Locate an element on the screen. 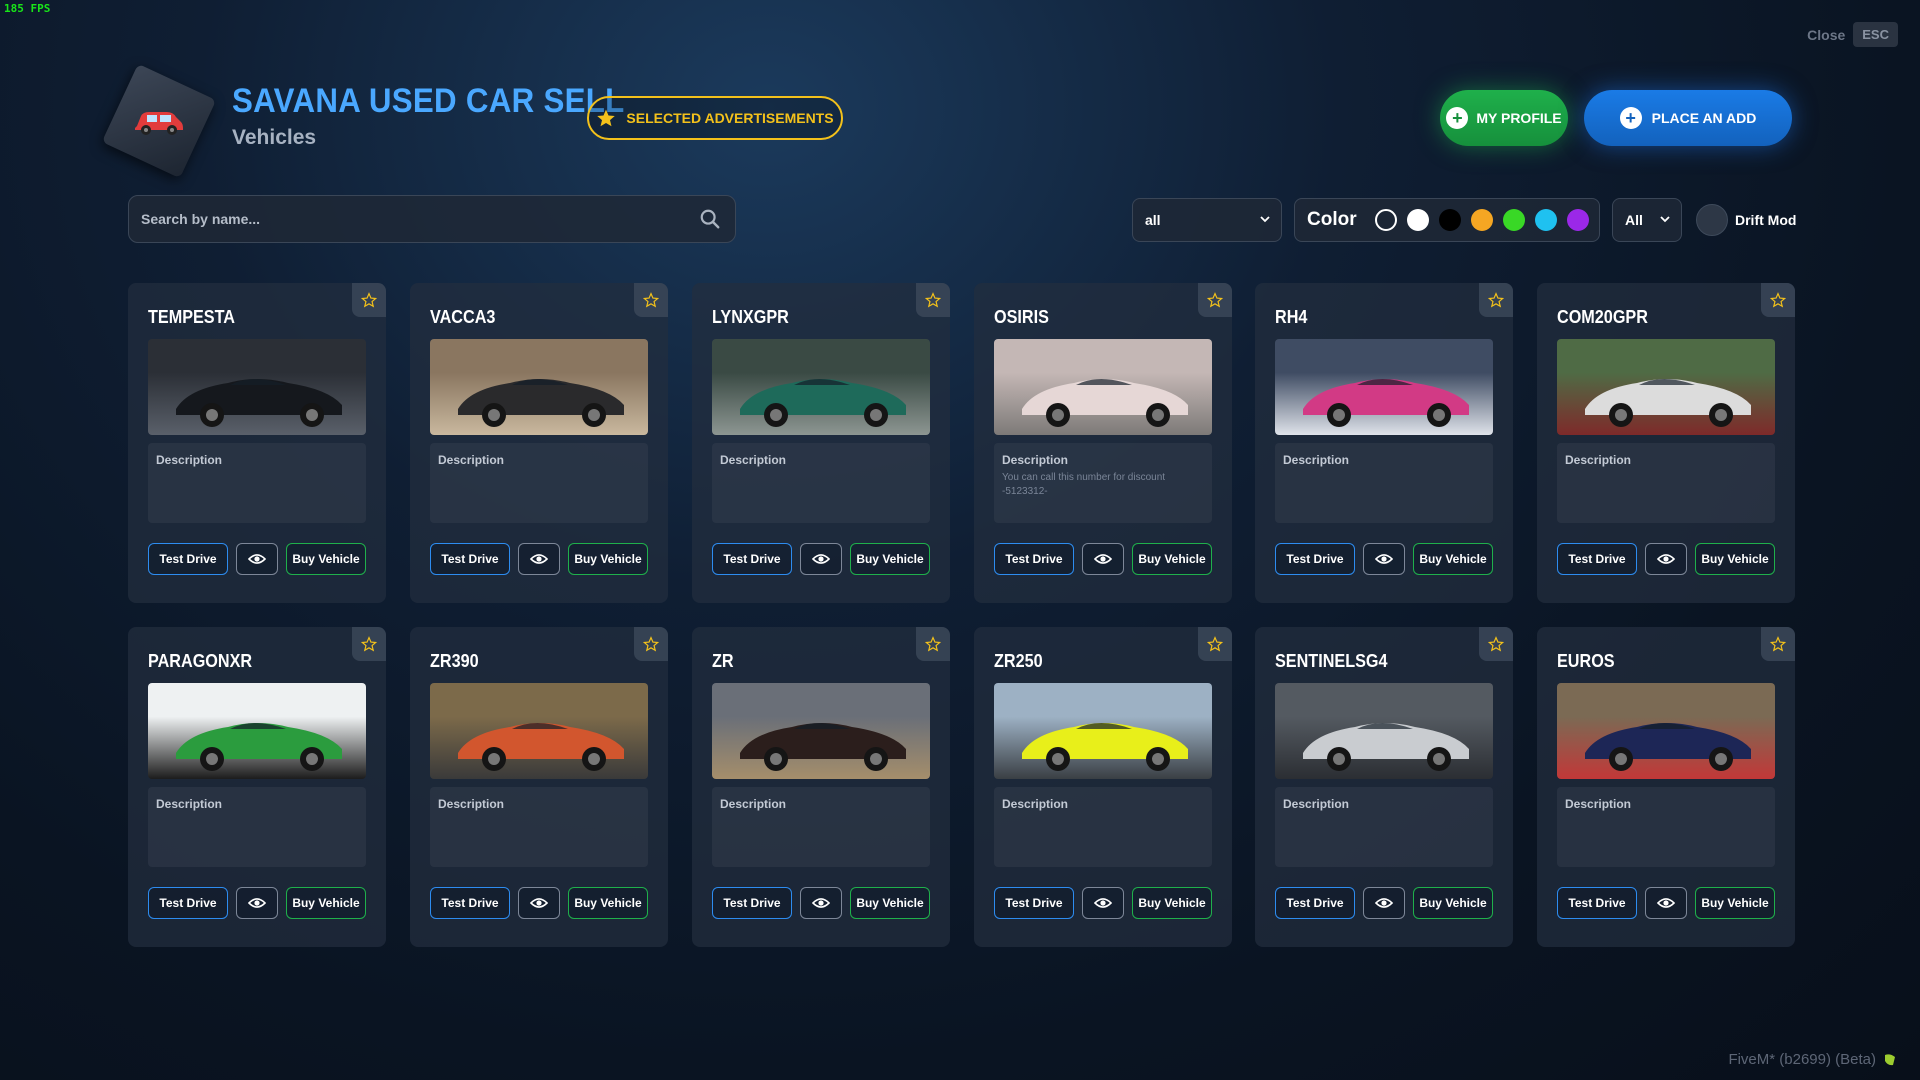 This screenshot has height=1080, width=1920. selected-advertisements-button: SELECTED ADVERTISEMENTS is located at coordinates (715, 118).